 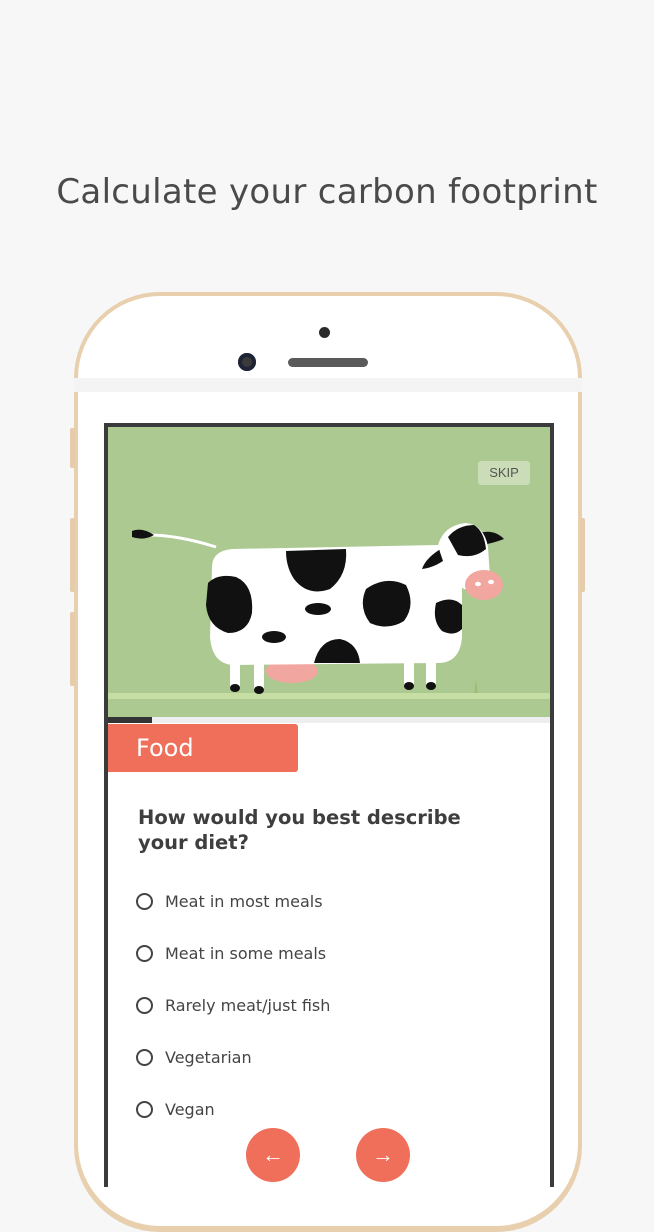 What do you see at coordinates (248, 1005) in the screenshot?
I see `option-label: Rarely meat/just fish` at bounding box center [248, 1005].